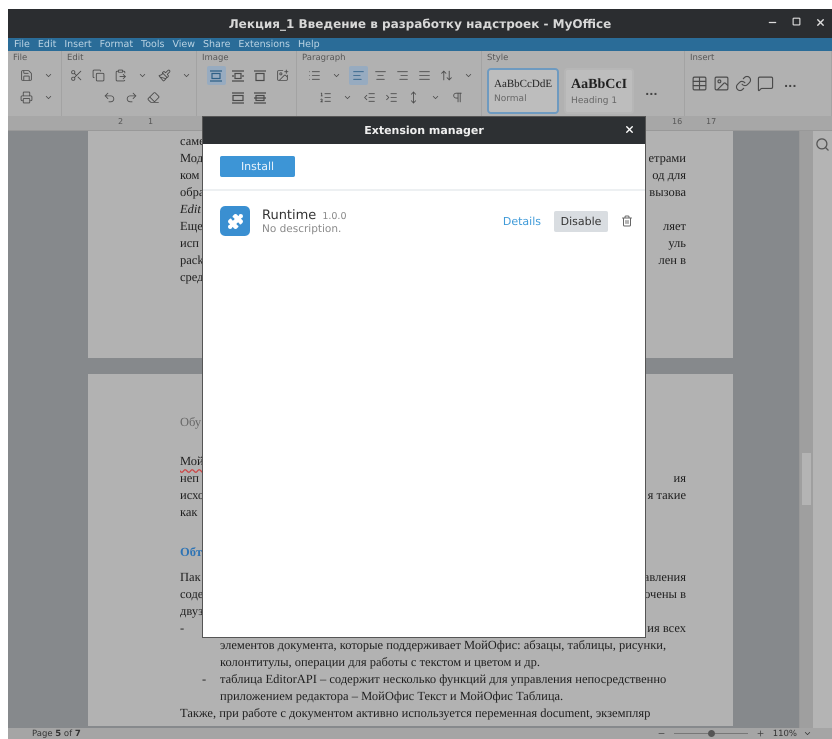 The width and height of the screenshot is (832, 739). Describe the element at coordinates (216, 44) in the screenshot. I see `menu-item: Share` at that location.